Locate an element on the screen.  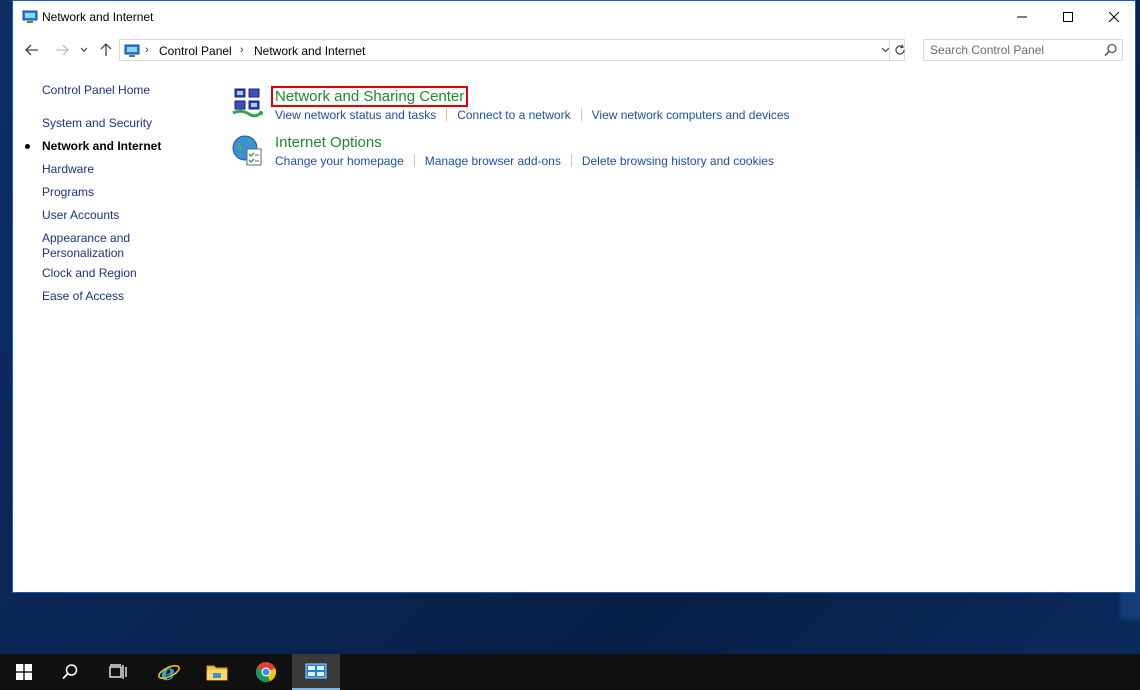
sidebar-item-network-and-internet: Network and Internet is located at coordinates (101, 146).